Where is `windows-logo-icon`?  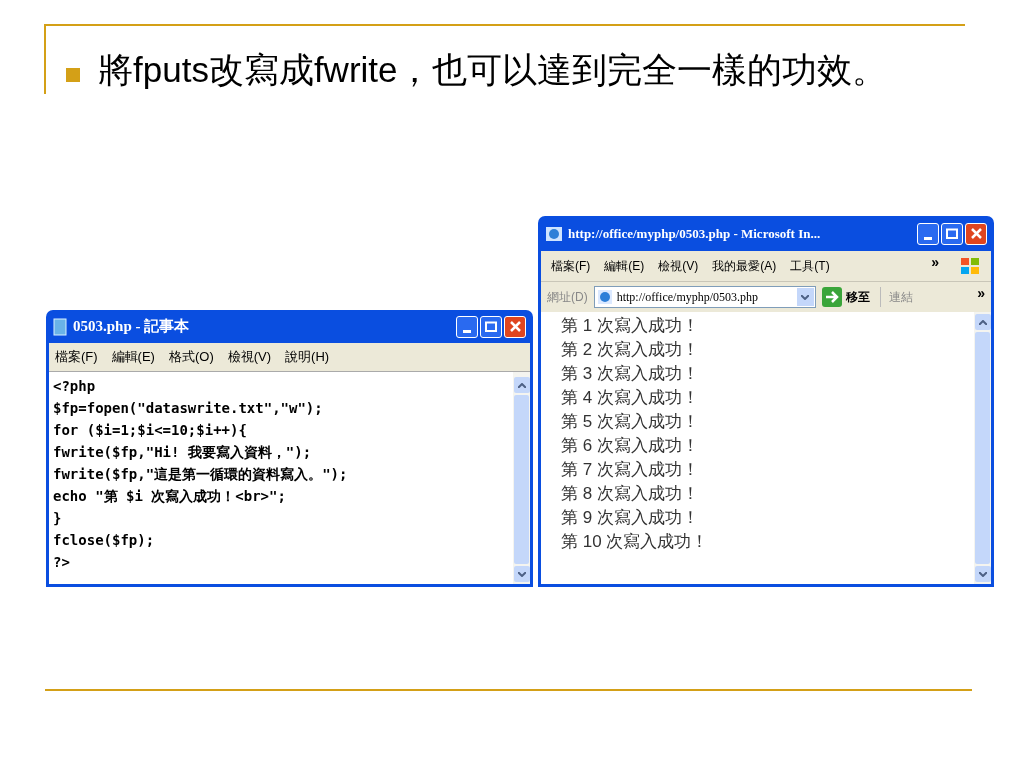
windows-logo-icon is located at coordinates (970, 266).